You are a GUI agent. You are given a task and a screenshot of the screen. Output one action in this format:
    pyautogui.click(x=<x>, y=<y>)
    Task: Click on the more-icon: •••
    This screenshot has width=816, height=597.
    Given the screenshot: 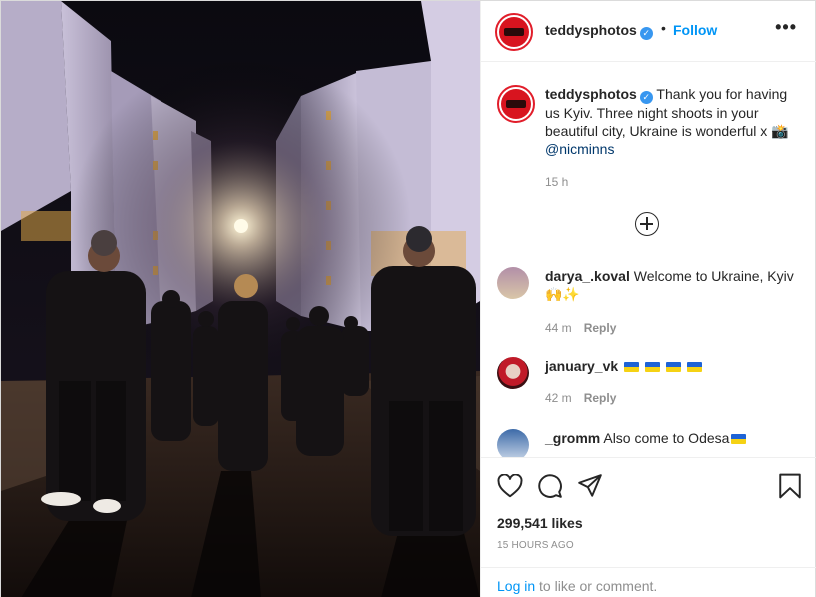 What is the action you would take?
    pyautogui.click(x=786, y=27)
    